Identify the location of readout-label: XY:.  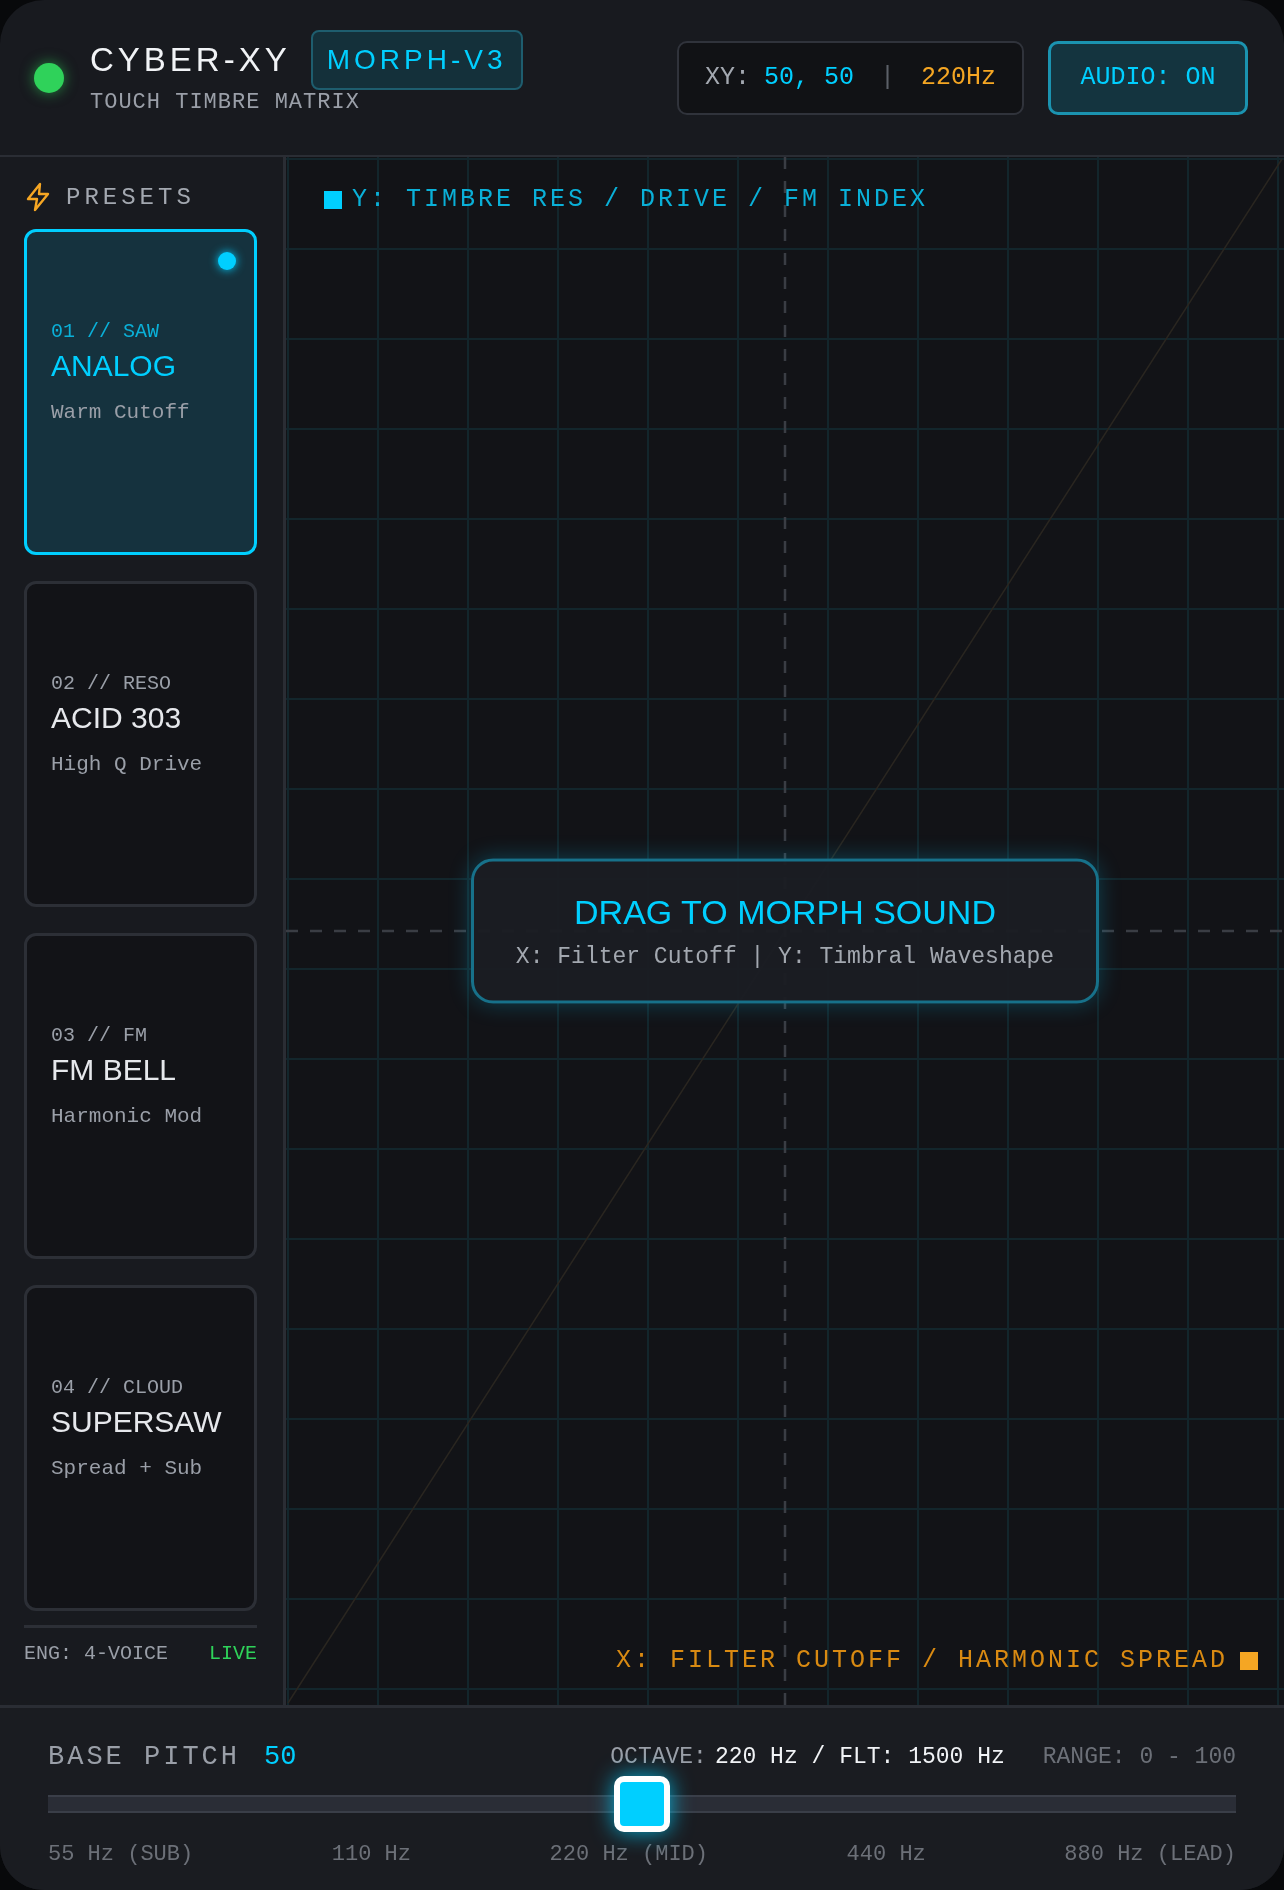
(727, 77).